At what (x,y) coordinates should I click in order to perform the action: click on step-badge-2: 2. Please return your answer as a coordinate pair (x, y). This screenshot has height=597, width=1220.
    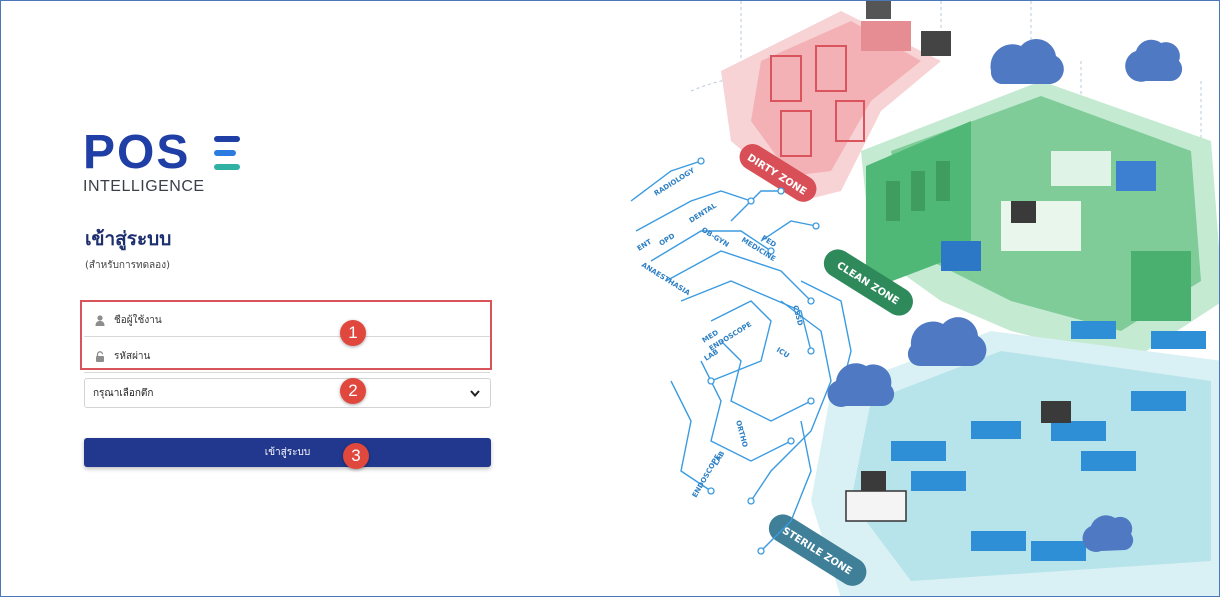
    Looking at the image, I should click on (353, 391).